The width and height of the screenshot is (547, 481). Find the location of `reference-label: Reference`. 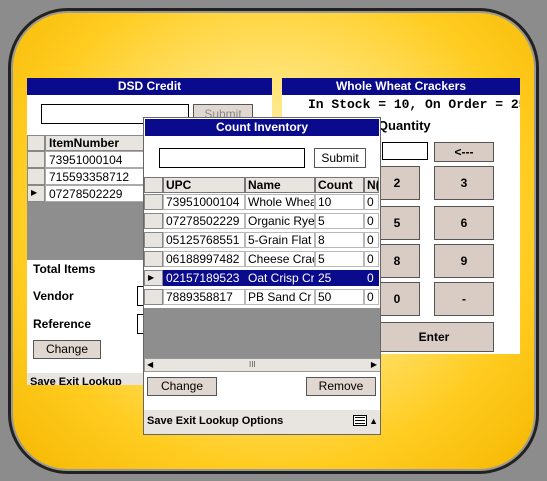

reference-label: Reference is located at coordinates (62, 324).